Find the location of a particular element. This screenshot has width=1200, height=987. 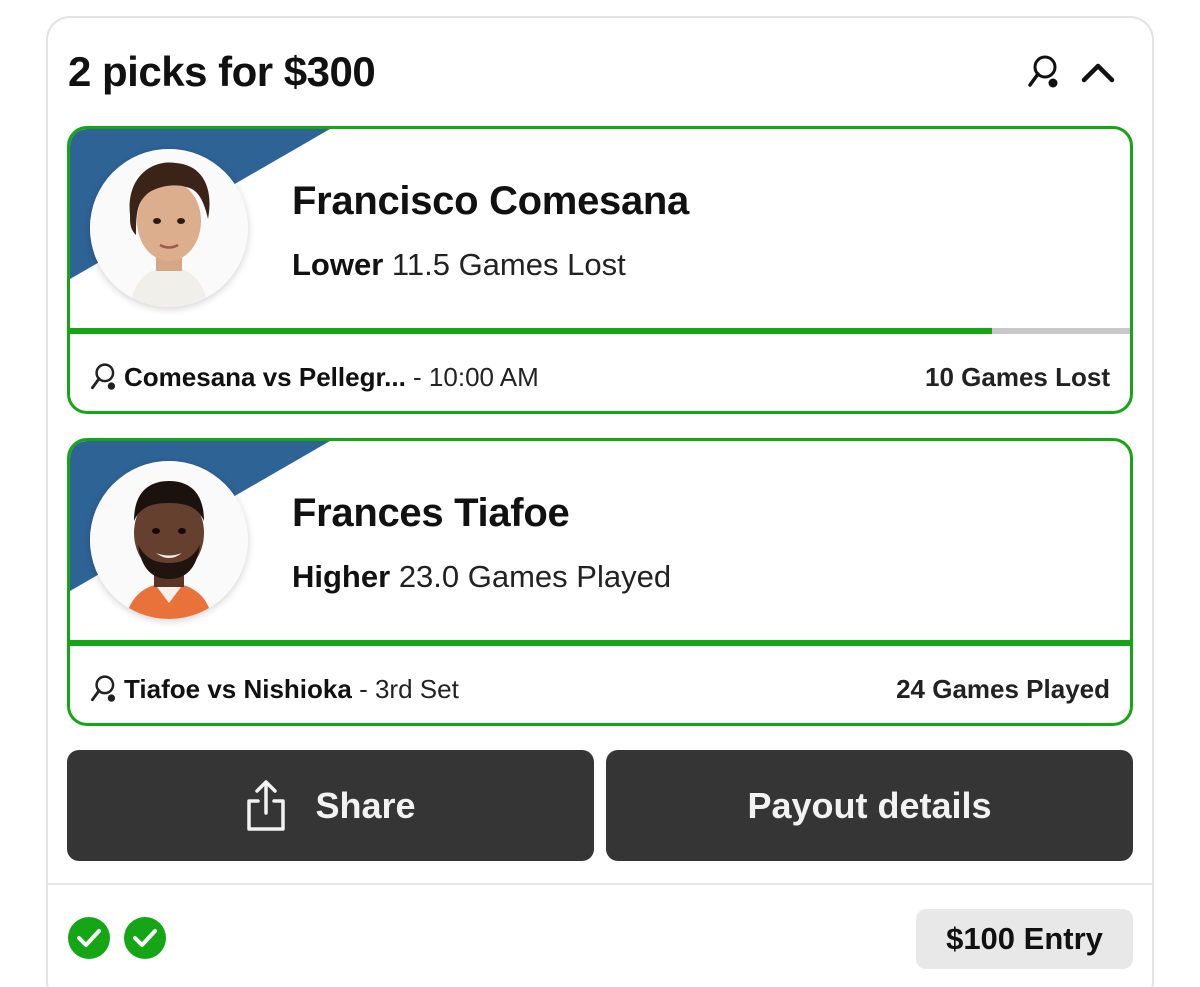

pick-line: Lower 11.5 Games Lost is located at coordinates (459, 265).